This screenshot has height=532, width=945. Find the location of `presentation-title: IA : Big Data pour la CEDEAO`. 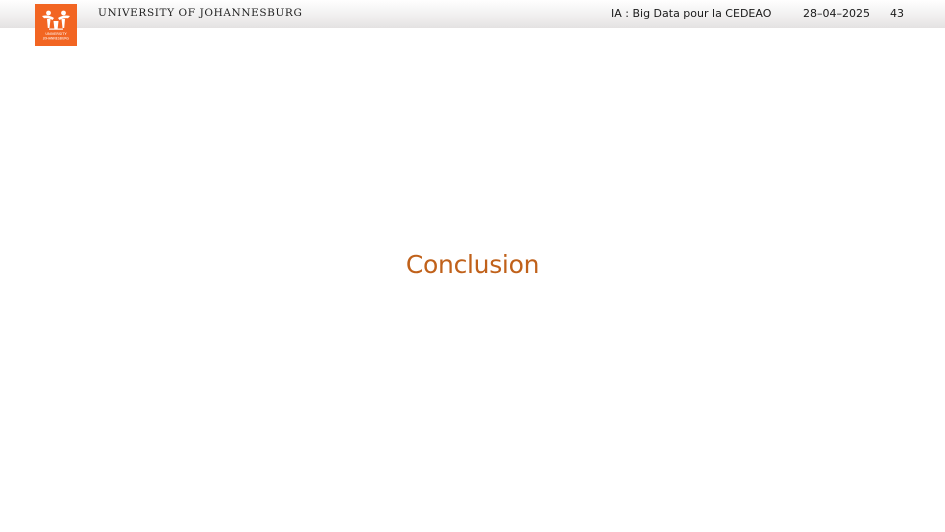

presentation-title: IA : Big Data pour la CEDEAO is located at coordinates (691, 13).